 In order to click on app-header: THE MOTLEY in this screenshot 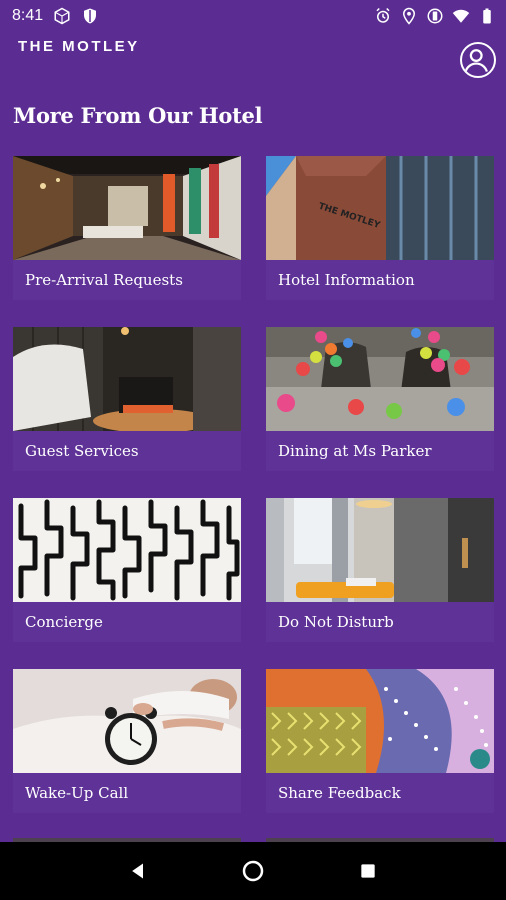, I will do `click(253, 62)`.